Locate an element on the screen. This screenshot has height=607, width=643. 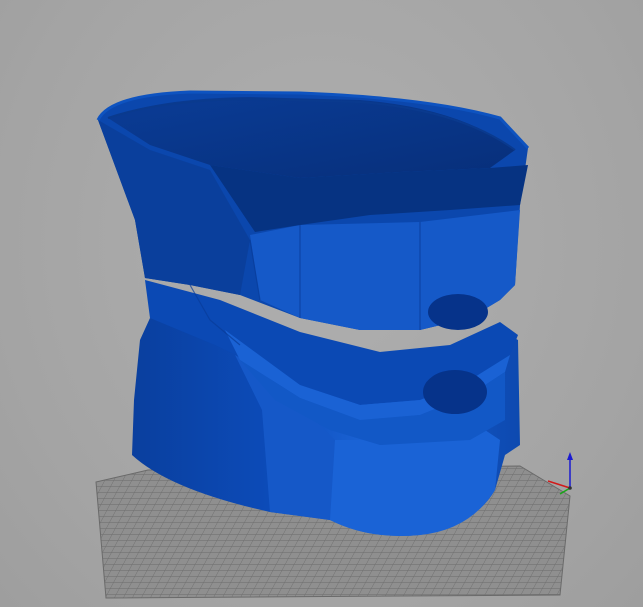
model-upper-dent is located at coordinates (458, 312).